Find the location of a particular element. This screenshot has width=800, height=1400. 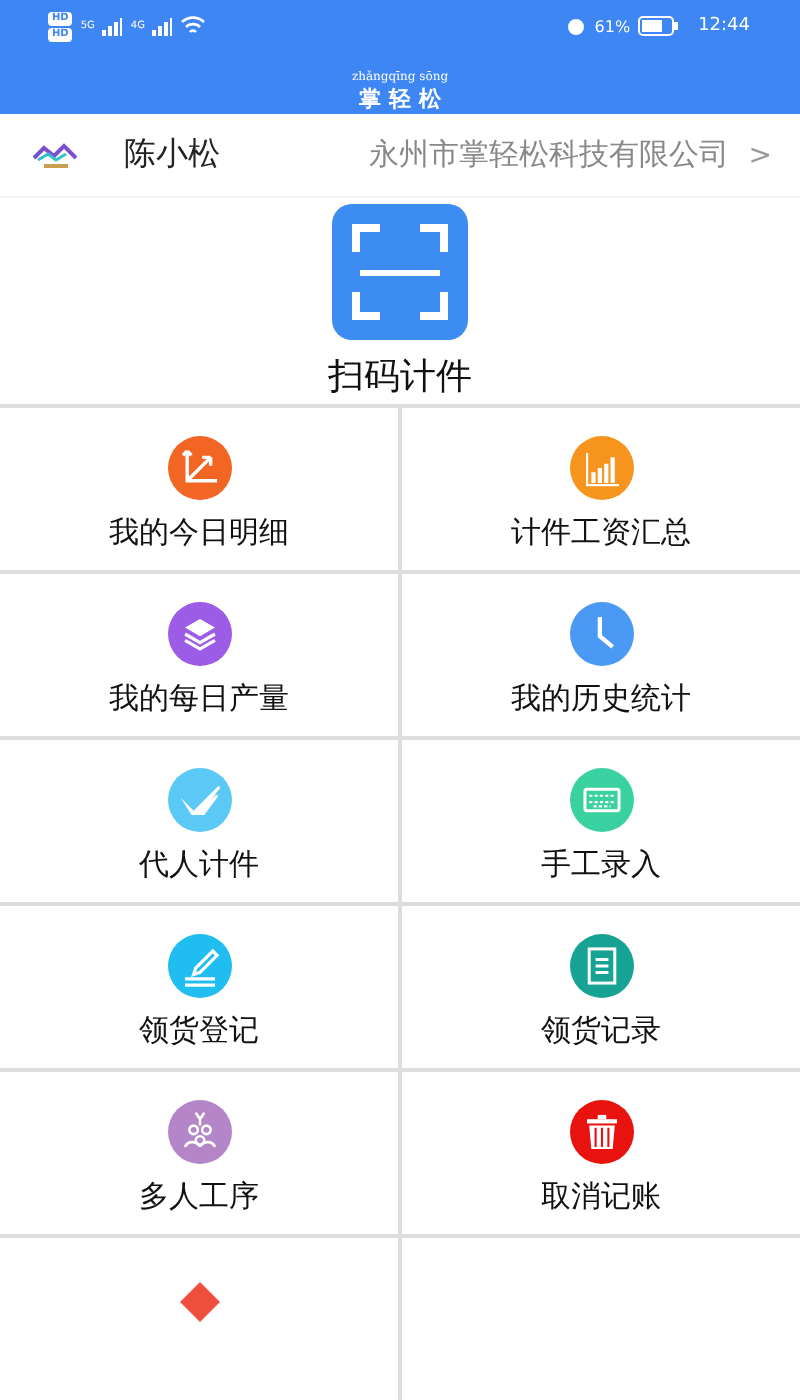

clock-time: 12:44 is located at coordinates (724, 26).